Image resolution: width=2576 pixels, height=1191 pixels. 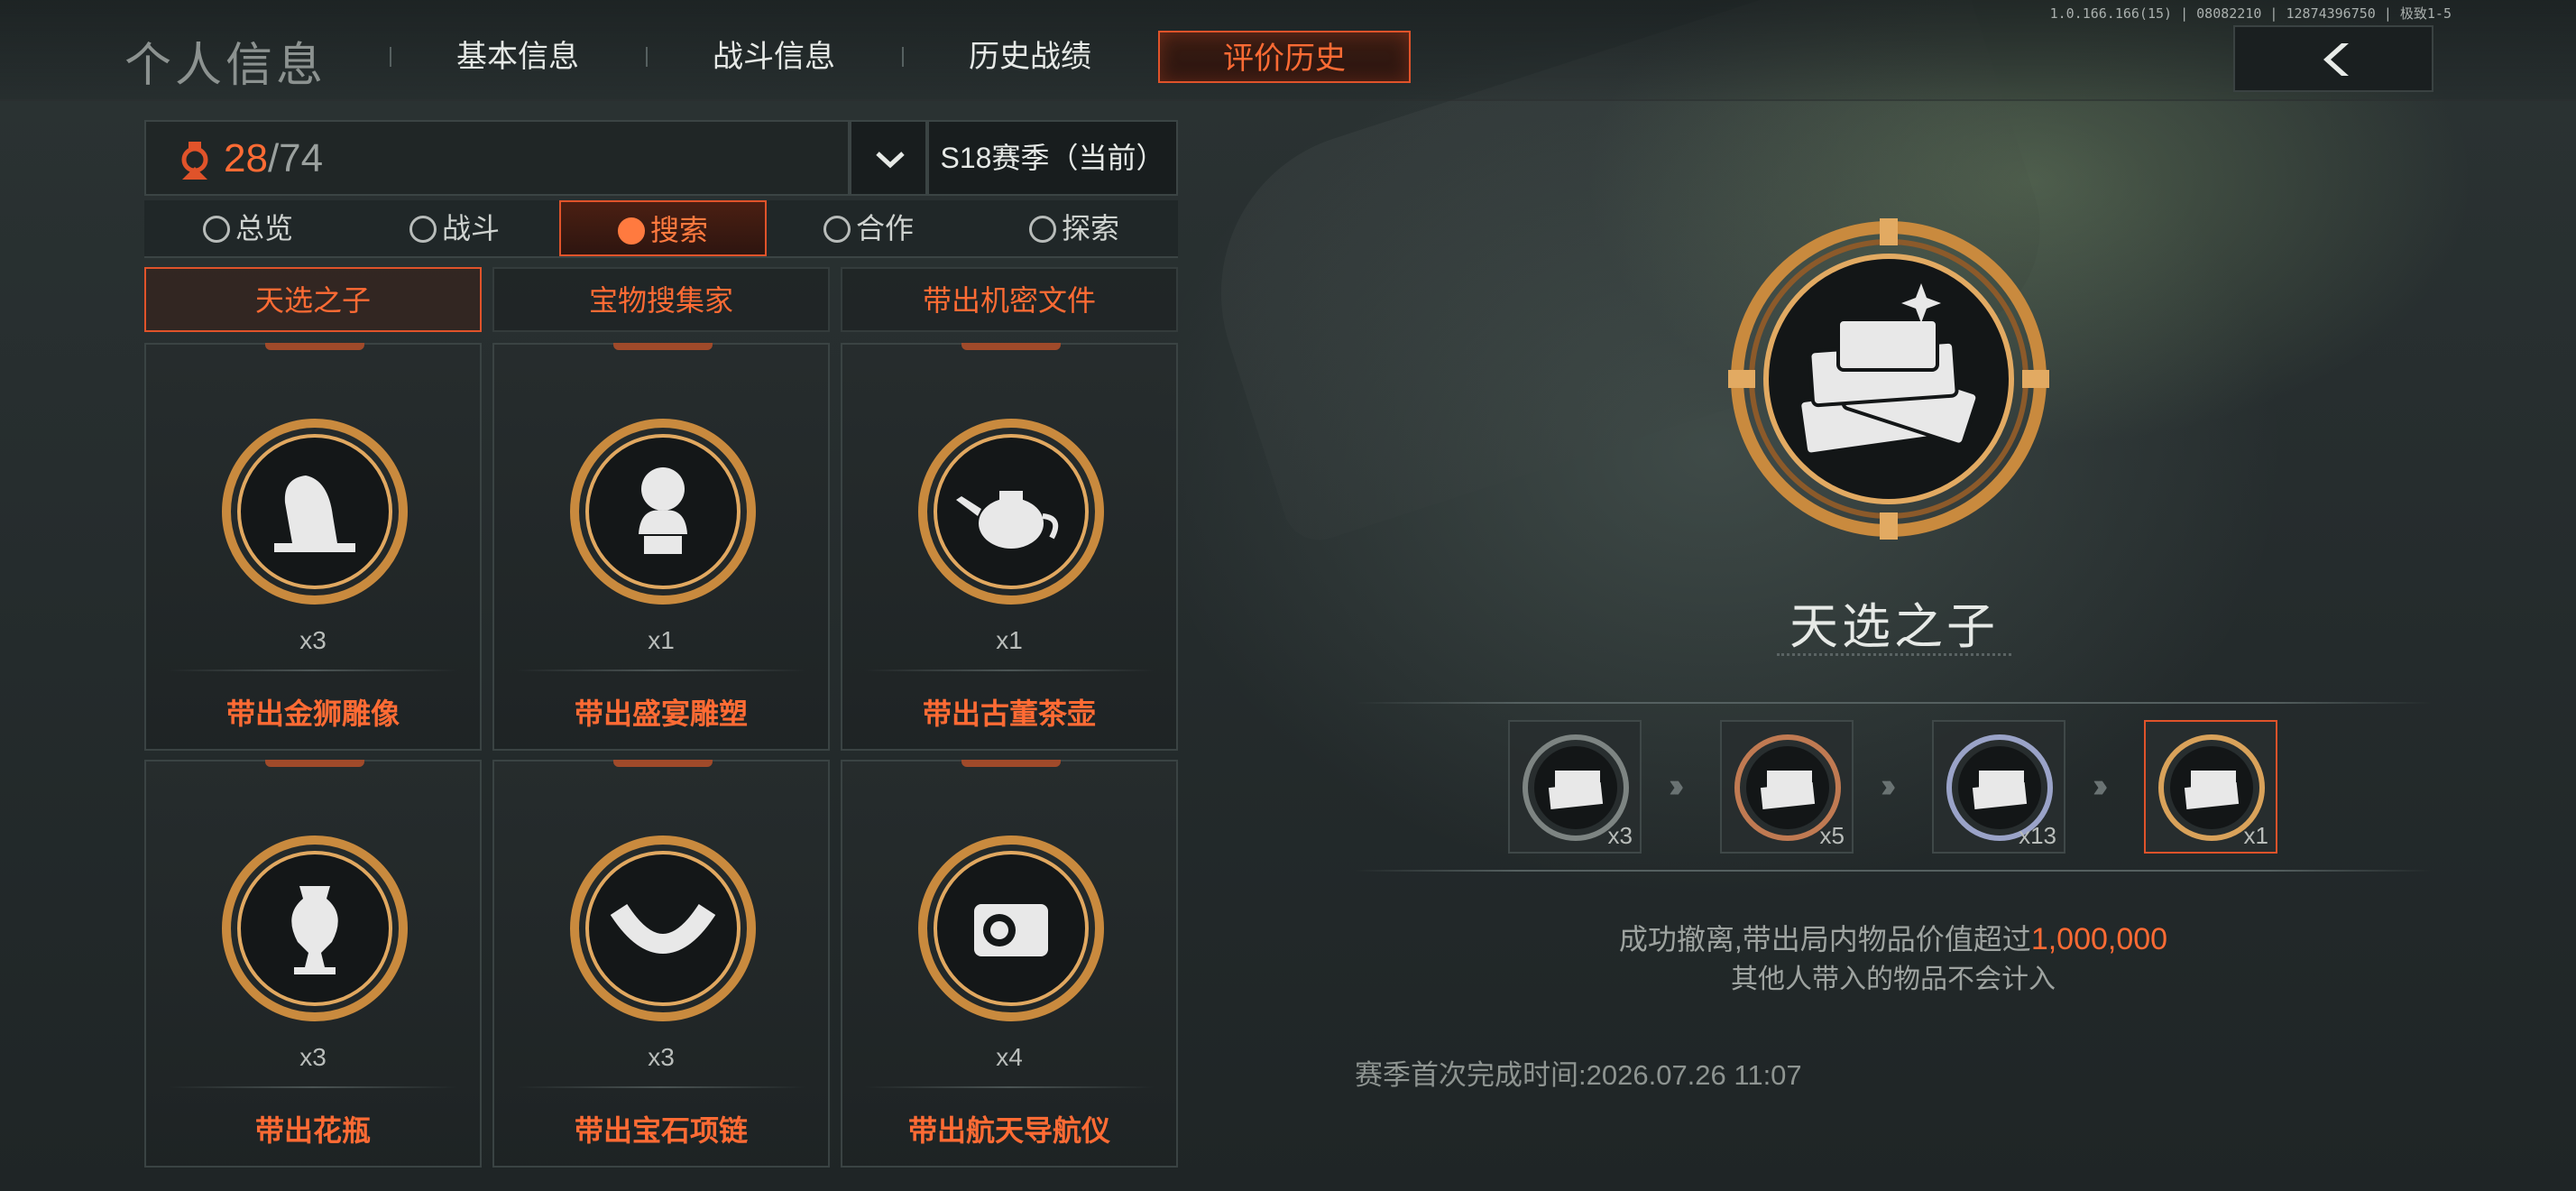 What do you see at coordinates (663, 512) in the screenshot?
I see `bust-statue-icon` at bounding box center [663, 512].